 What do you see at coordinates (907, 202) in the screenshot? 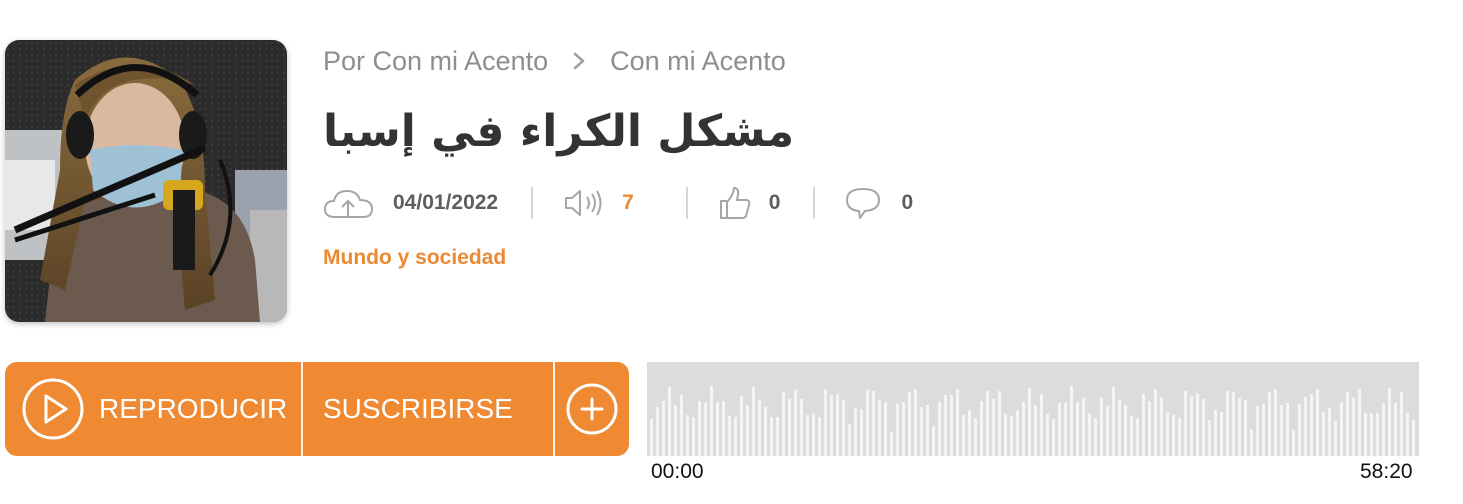
I see `comment-count: 0` at bounding box center [907, 202].